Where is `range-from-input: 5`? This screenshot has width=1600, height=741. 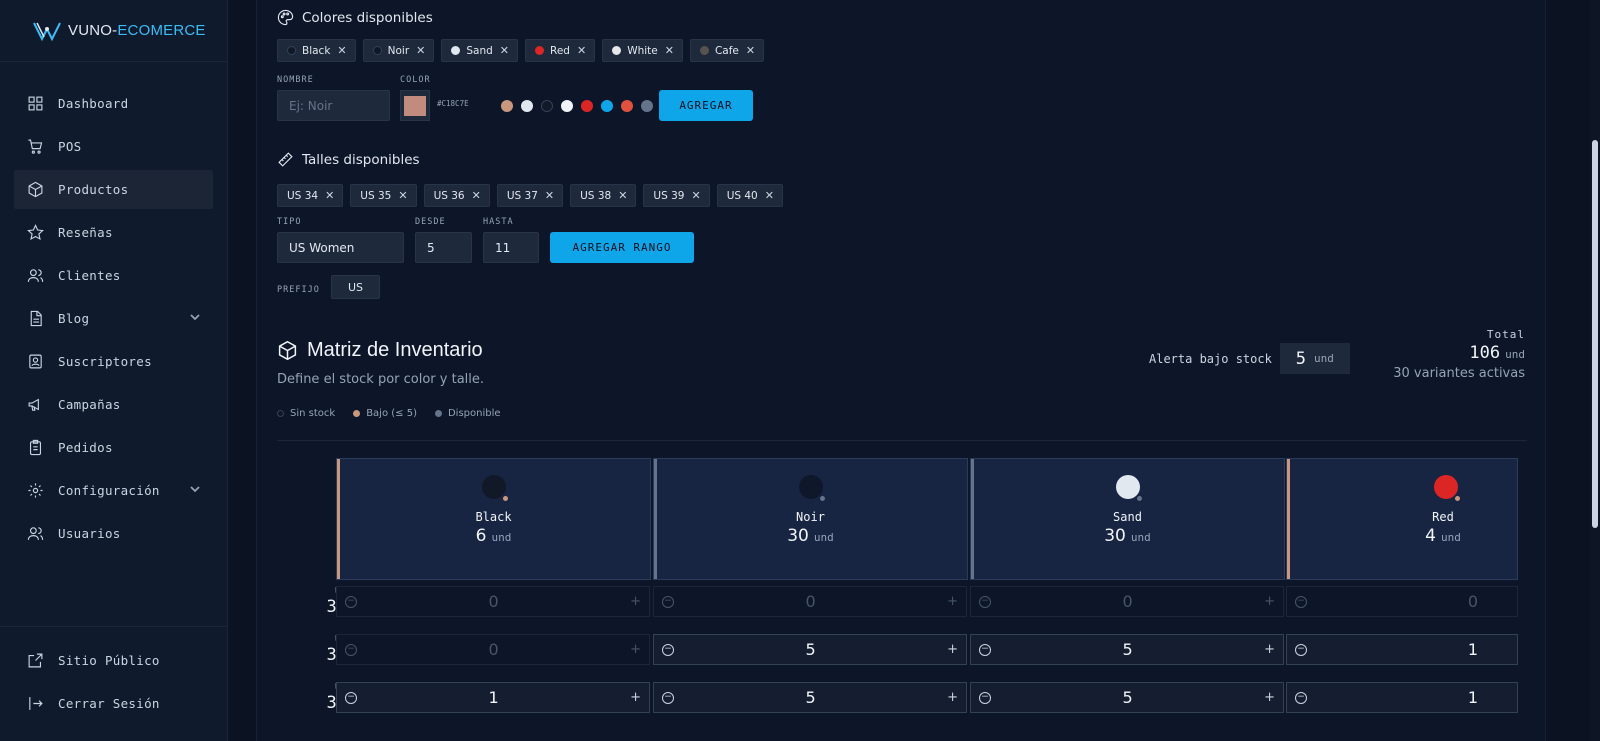
range-from-input: 5 is located at coordinates (443, 247).